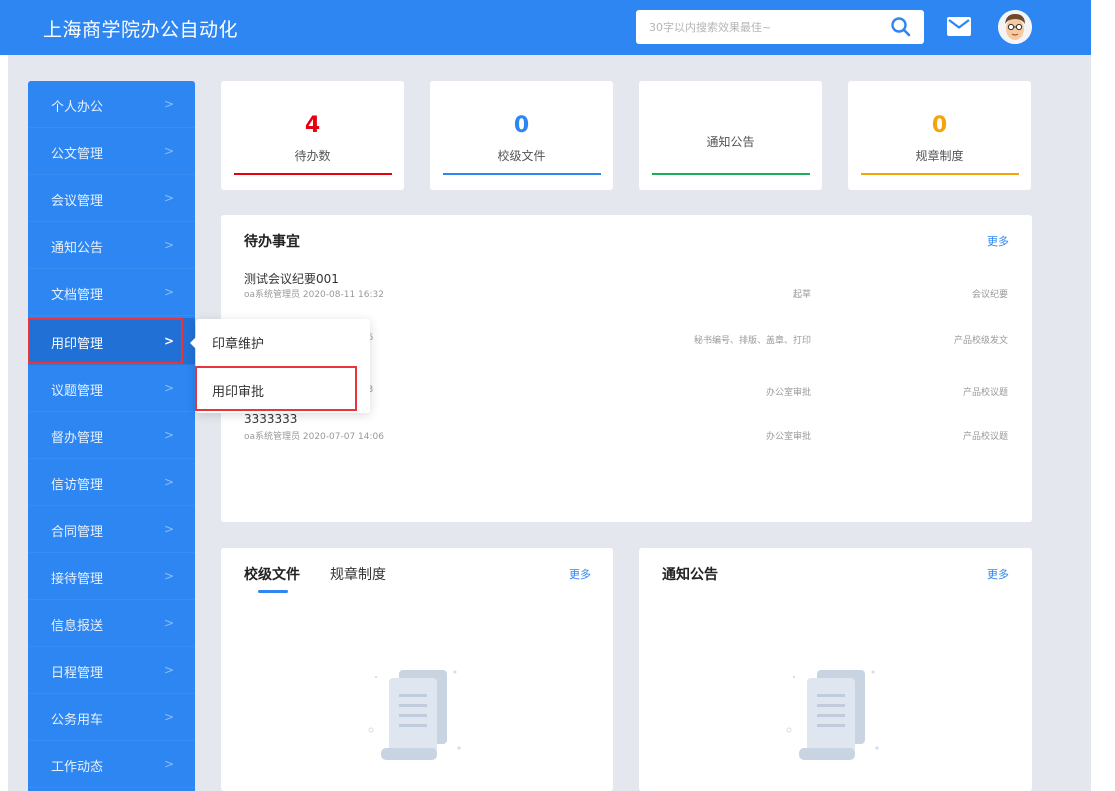  What do you see at coordinates (111, 623) in the screenshot?
I see `sidebar-item-reports: 信息报送 >` at bounding box center [111, 623].